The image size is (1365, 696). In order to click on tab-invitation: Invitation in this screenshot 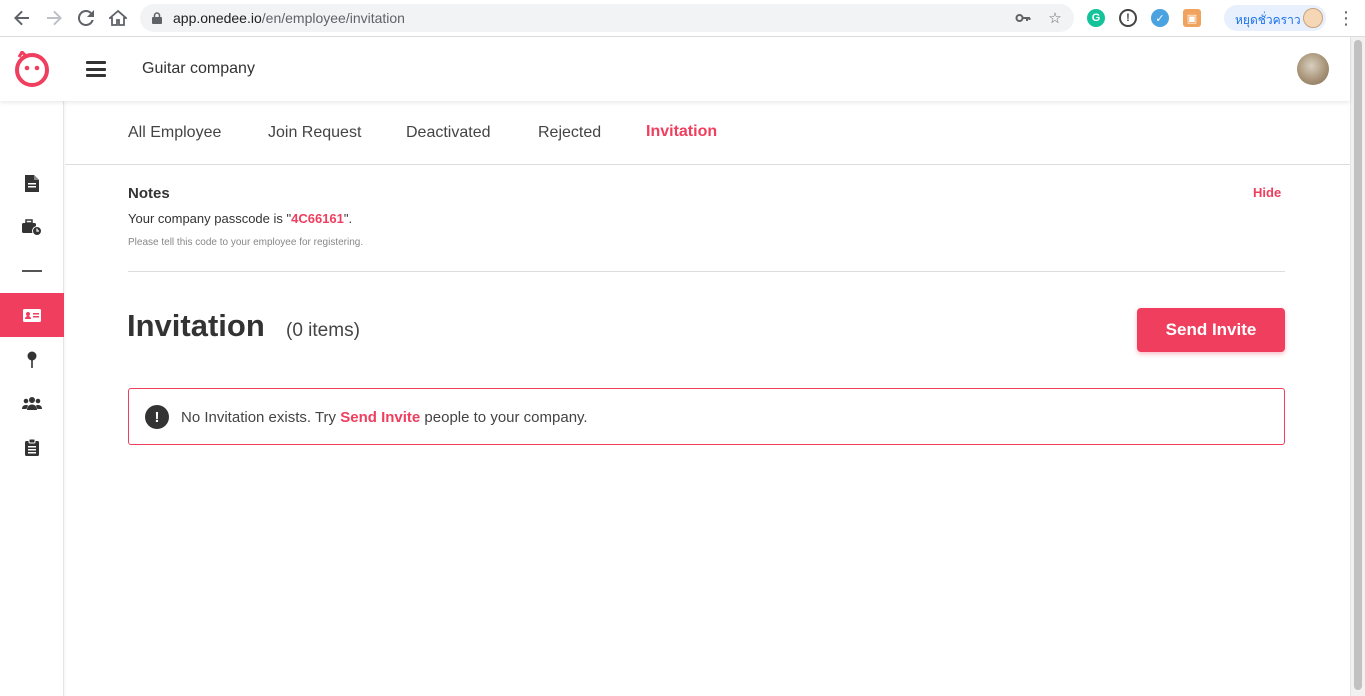, I will do `click(681, 132)`.